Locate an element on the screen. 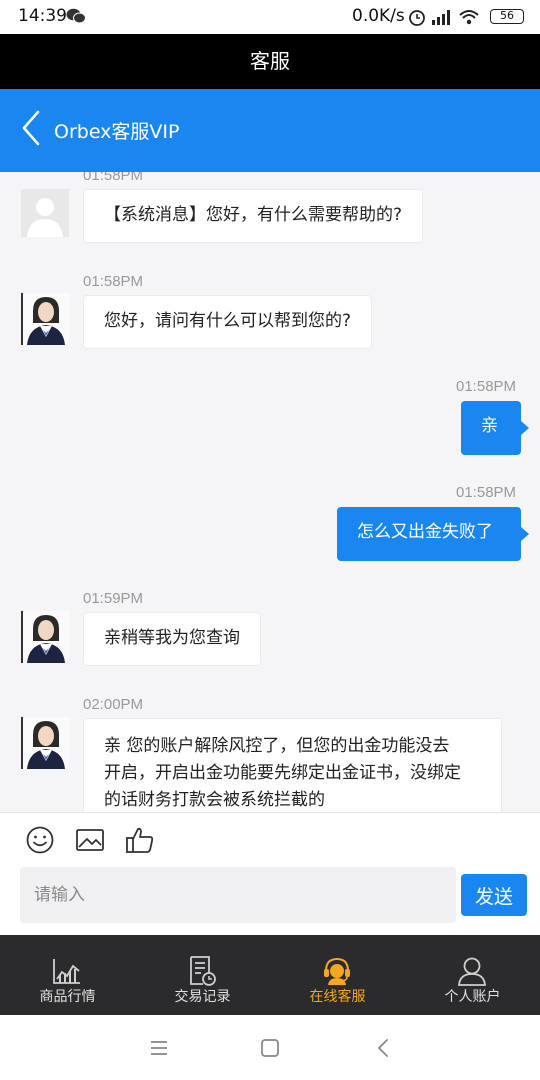 The width and height of the screenshot is (540, 1080). back-arrow-icon is located at coordinates (31, 128).